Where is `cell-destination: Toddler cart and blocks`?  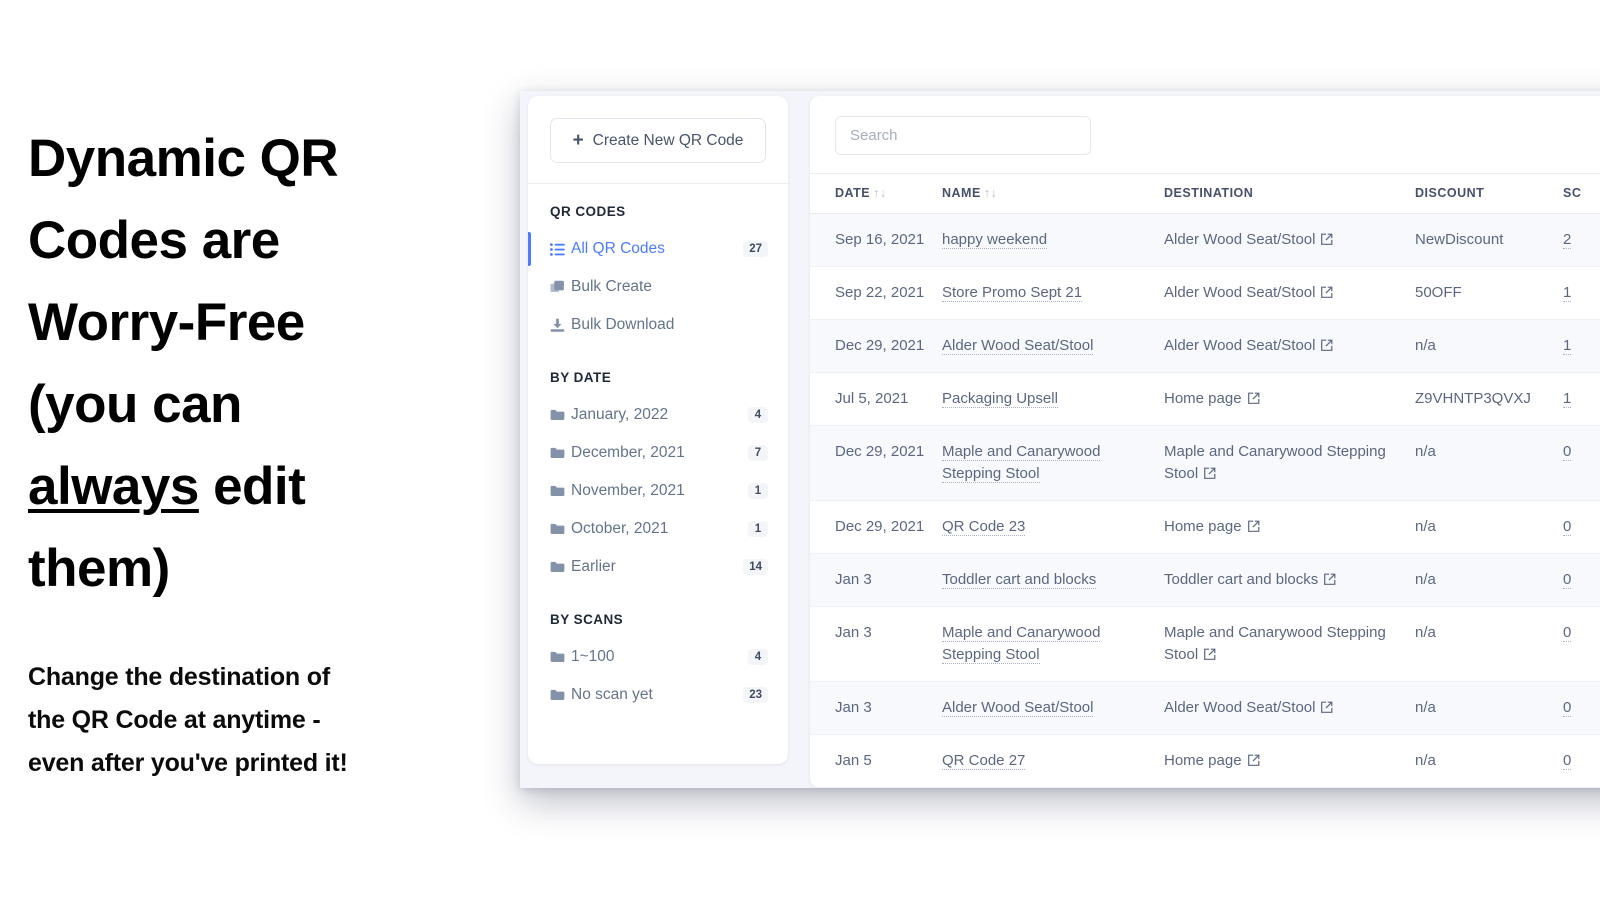 cell-destination: Toddler cart and blocks is located at coordinates (1289, 580).